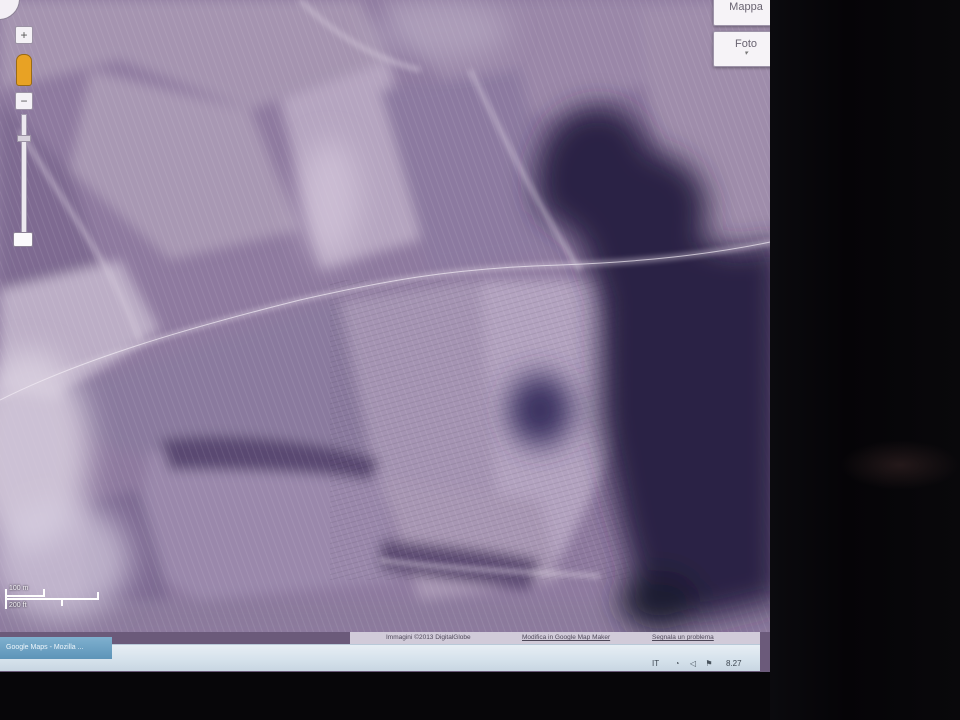 The height and width of the screenshot is (720, 960). Describe the element at coordinates (428, 637) in the screenshot. I see `imagery-credit: Immagini ©2013 DigitalGlobe` at that location.